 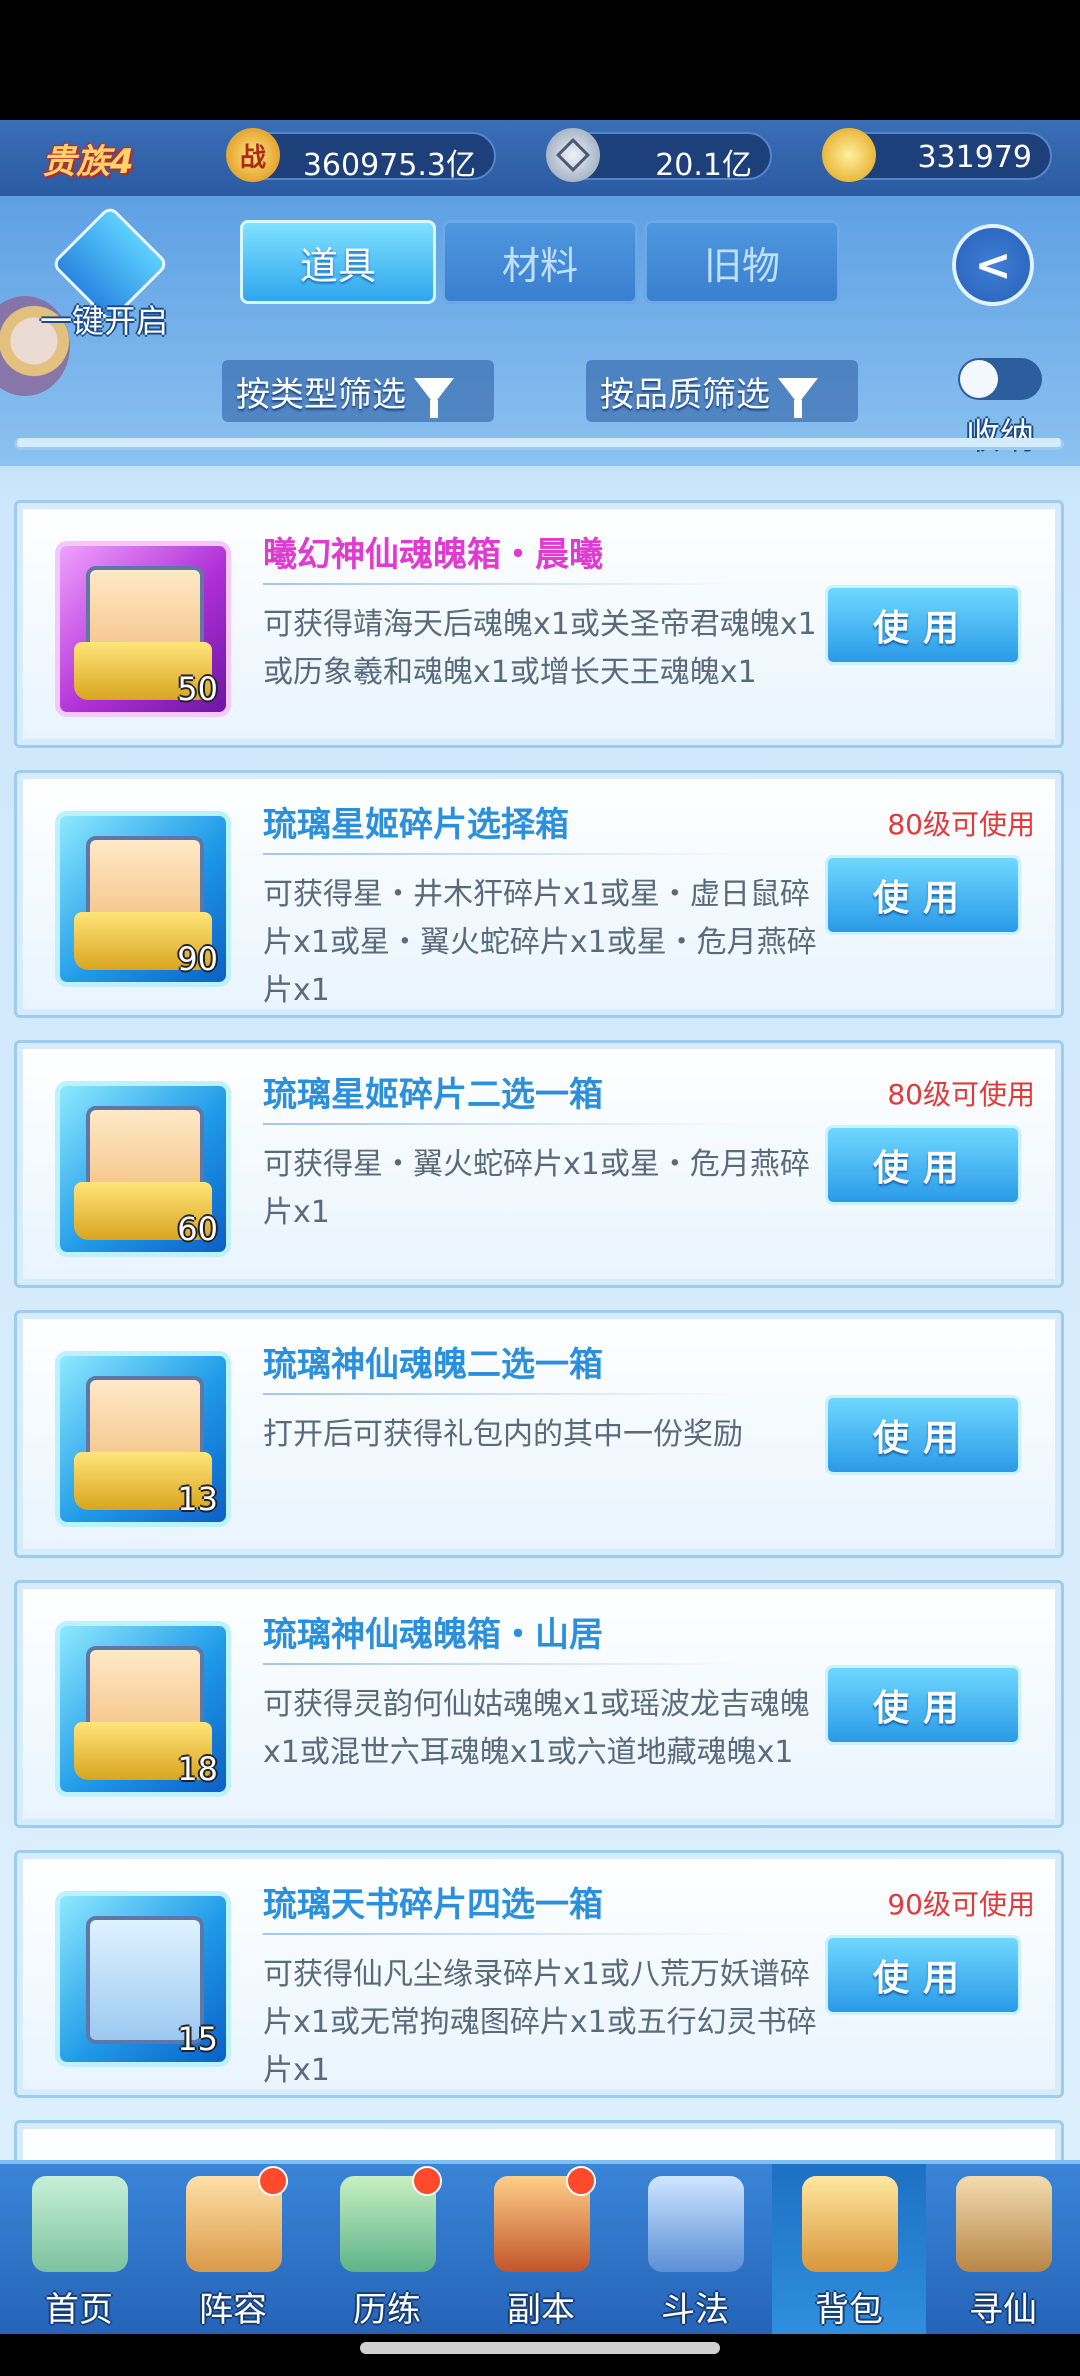 I want to click on back-arrow-icon: <, so click(x=993, y=265).